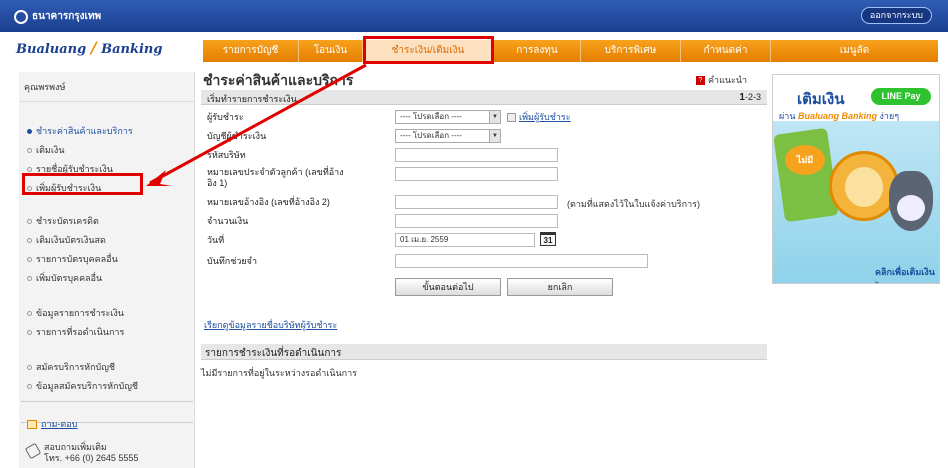 The height and width of the screenshot is (468, 948). What do you see at coordinates (548, 239) in the screenshot?
I see `calendar-icon: 31` at bounding box center [548, 239].